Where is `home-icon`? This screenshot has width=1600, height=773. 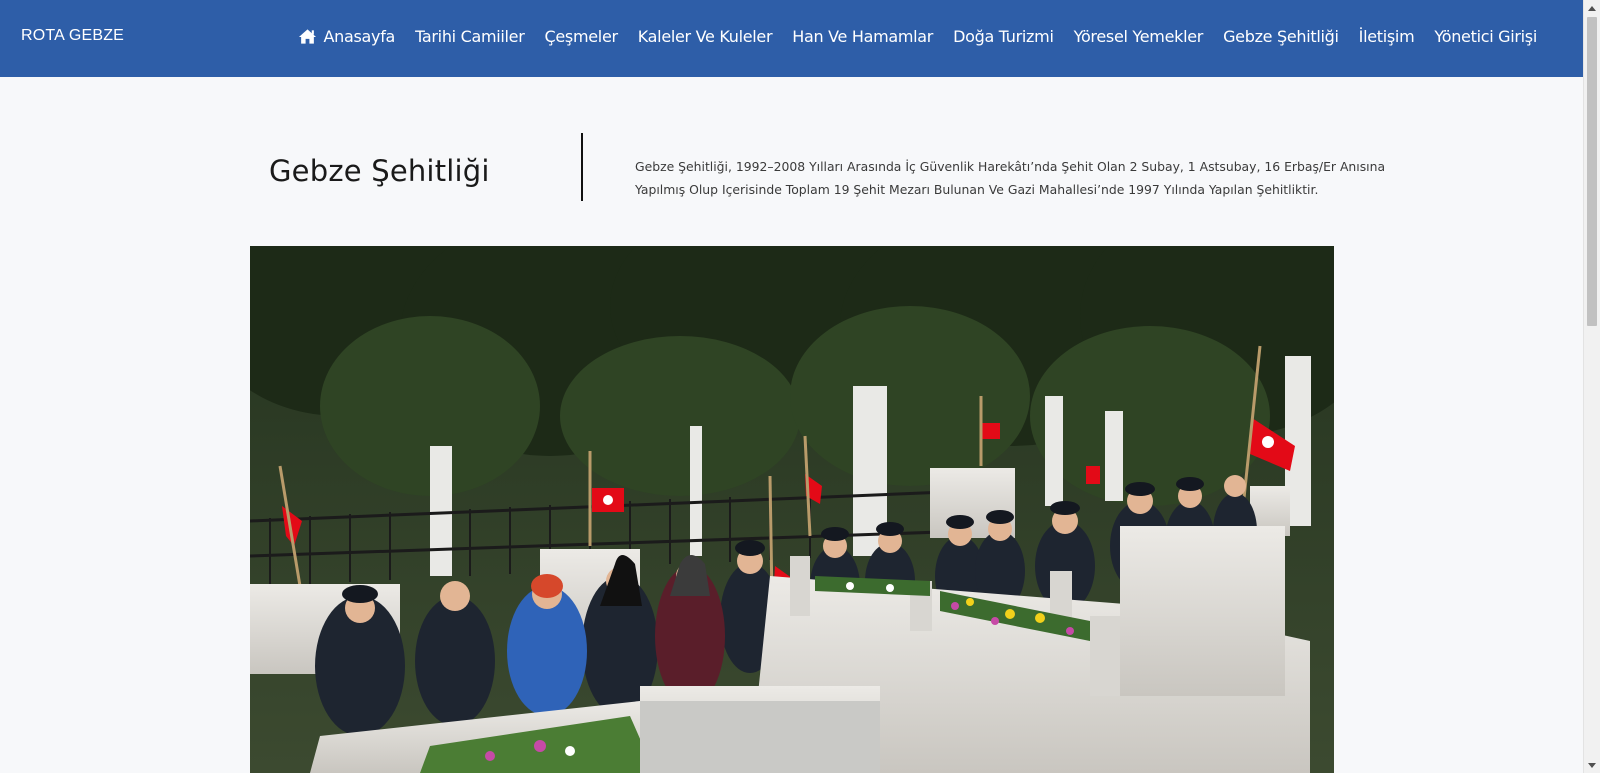
home-icon is located at coordinates (307, 36).